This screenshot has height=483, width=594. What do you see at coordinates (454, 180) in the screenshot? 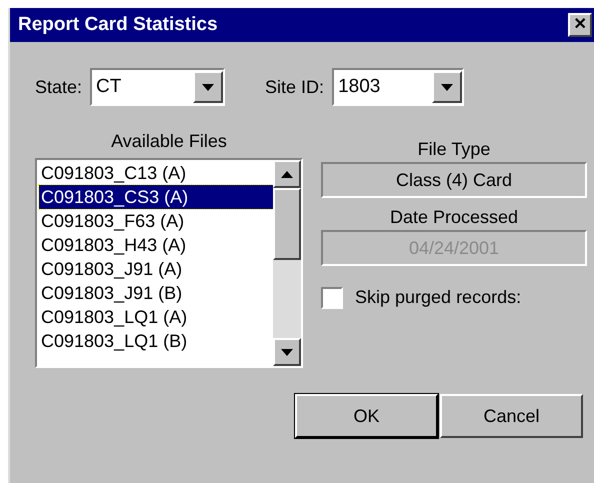
I see `read-only-field: Class (4) Card` at bounding box center [454, 180].